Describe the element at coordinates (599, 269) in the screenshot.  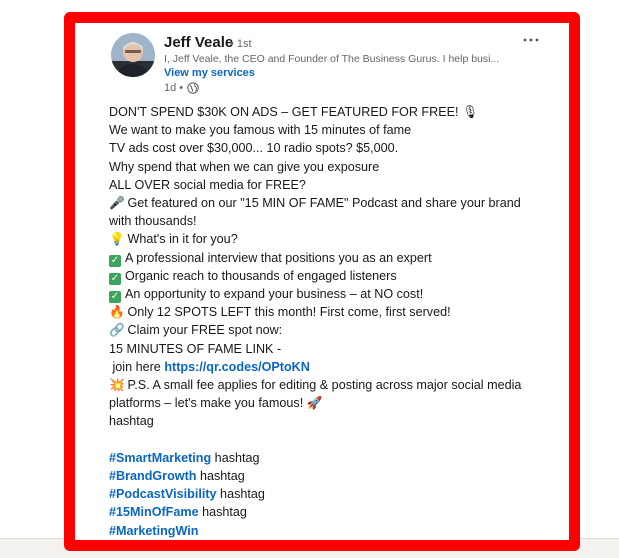
I see `right-margin` at that location.